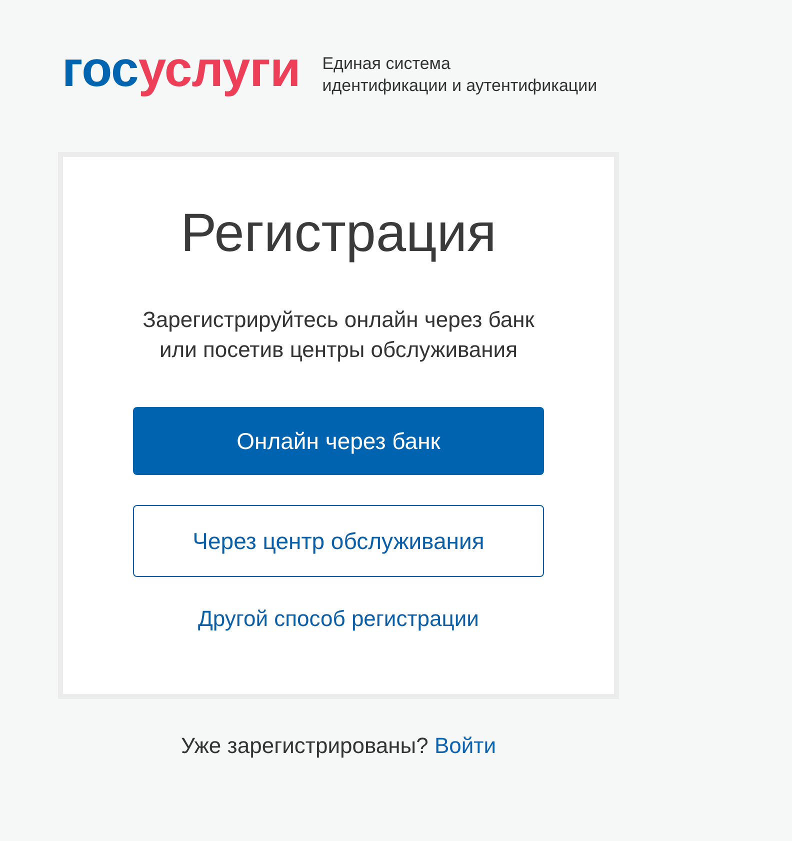 Image resolution: width=792 pixels, height=841 pixels. Describe the element at coordinates (338, 233) in the screenshot. I see `page-title: Регистрация` at that location.